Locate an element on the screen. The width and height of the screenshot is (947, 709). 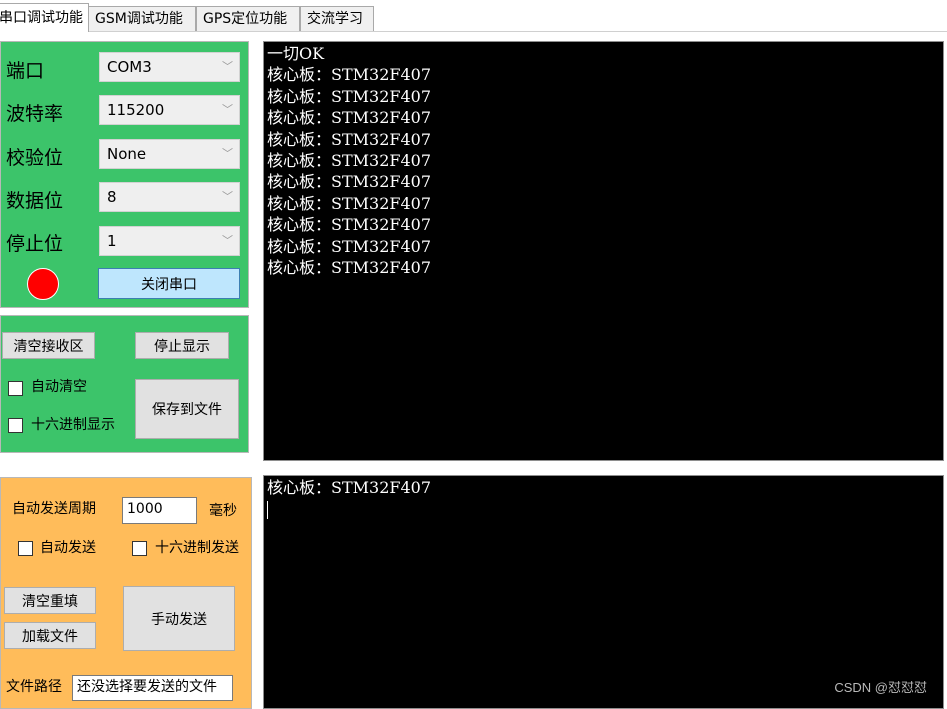
data-bits-select: 8 ﹀ is located at coordinates (169, 197).